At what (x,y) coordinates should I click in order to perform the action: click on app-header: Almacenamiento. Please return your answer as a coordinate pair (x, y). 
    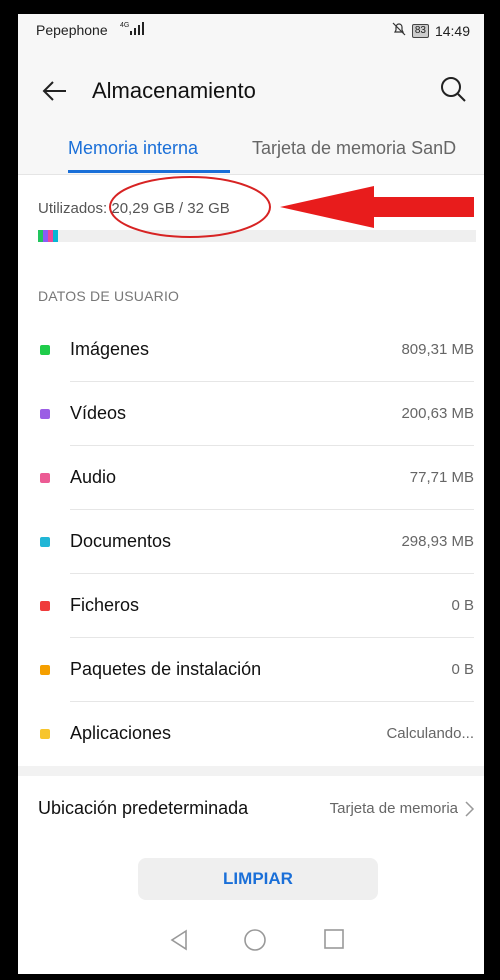
    Looking at the image, I should click on (251, 91).